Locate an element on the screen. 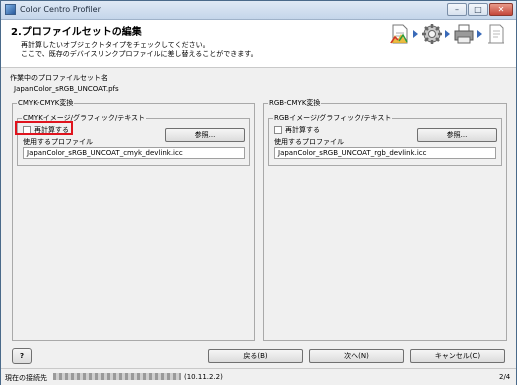 This screenshot has width=517, height=385. rgb-profile-field: JapanColor_sRGB_UNCOAT_rgb_devlink.icc is located at coordinates (385, 153).